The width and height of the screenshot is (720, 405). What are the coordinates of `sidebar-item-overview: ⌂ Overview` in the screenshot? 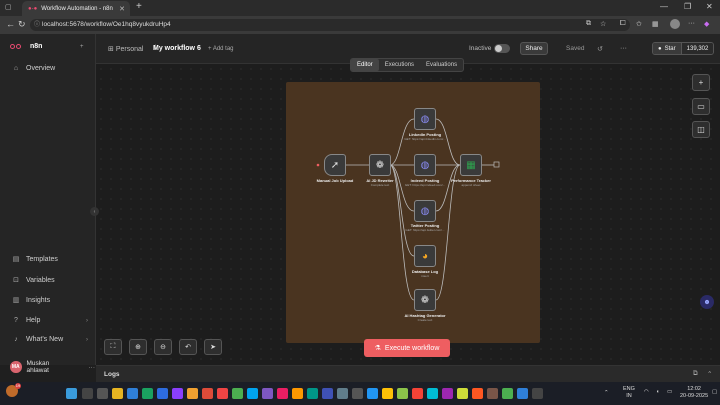 It's located at (50, 68).